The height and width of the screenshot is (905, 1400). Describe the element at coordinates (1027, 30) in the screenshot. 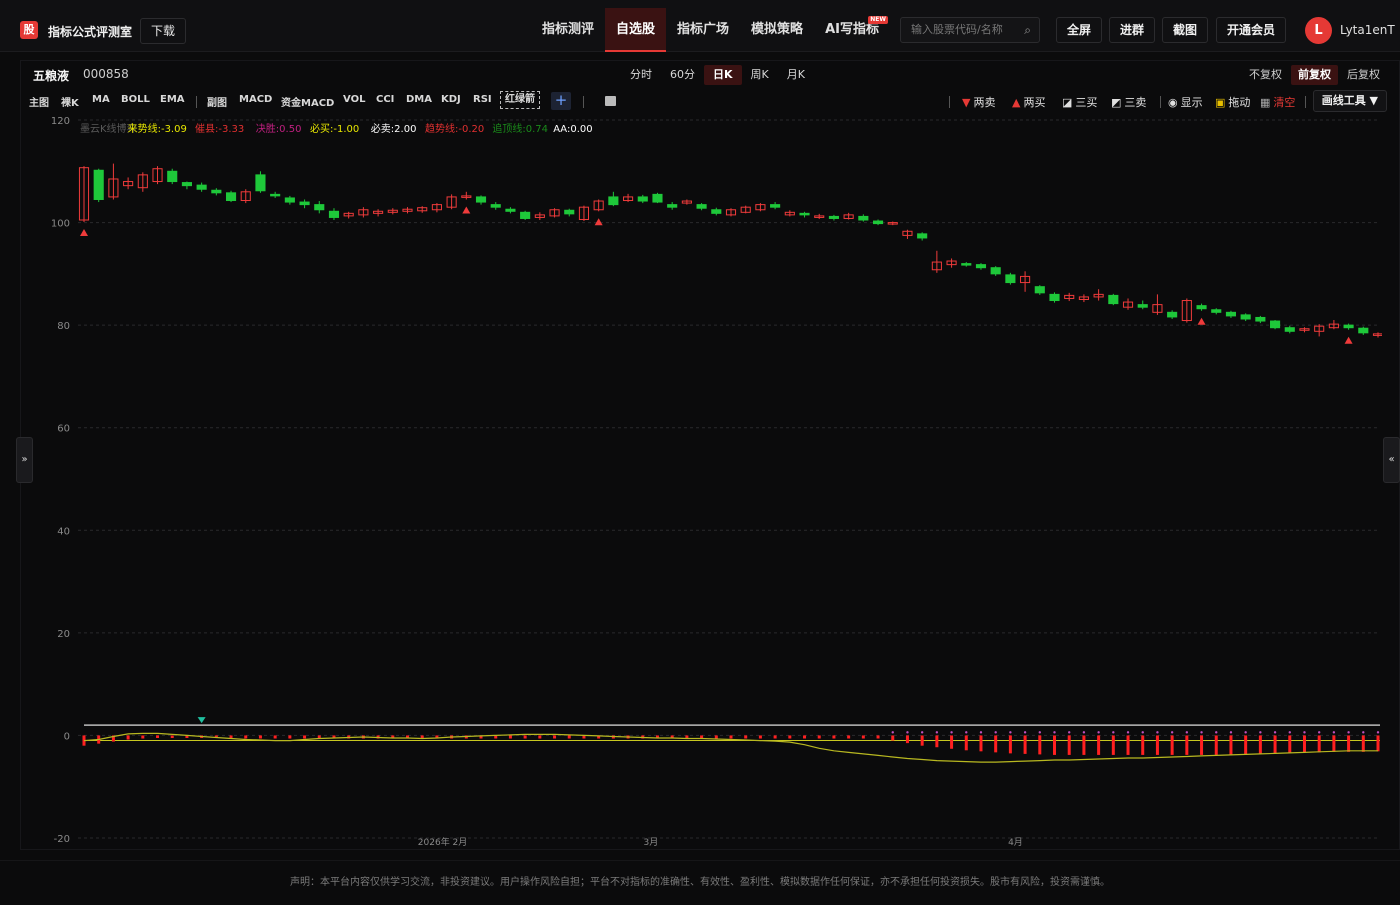

I see `search-icon: ⌕` at that location.